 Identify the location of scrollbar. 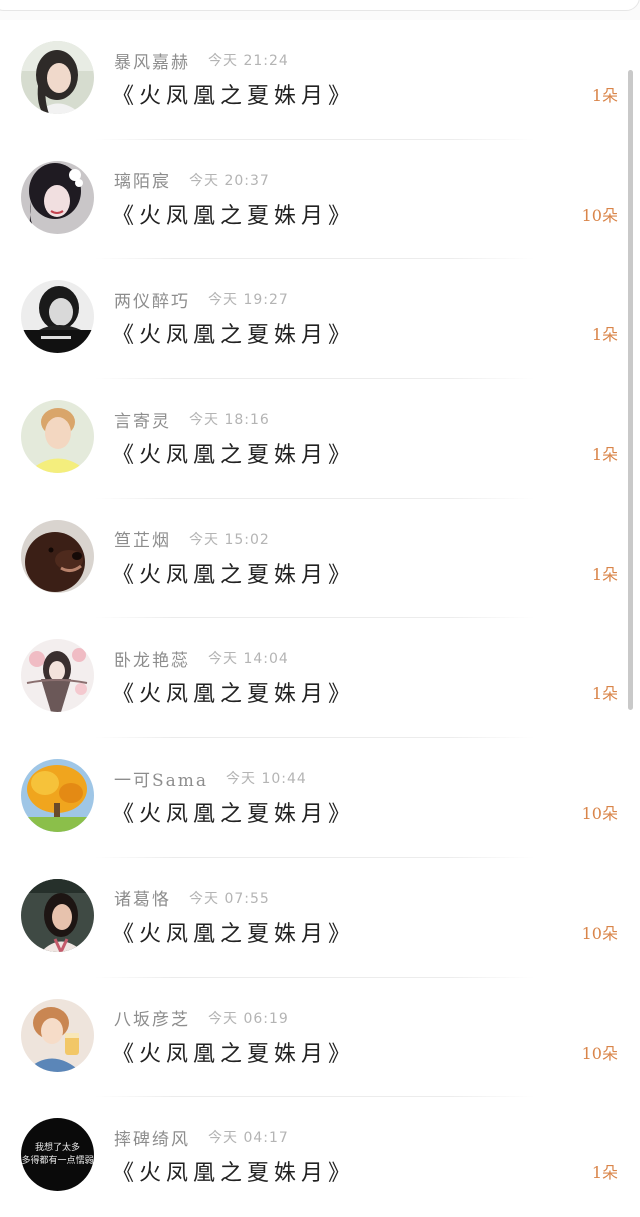
(630, 390).